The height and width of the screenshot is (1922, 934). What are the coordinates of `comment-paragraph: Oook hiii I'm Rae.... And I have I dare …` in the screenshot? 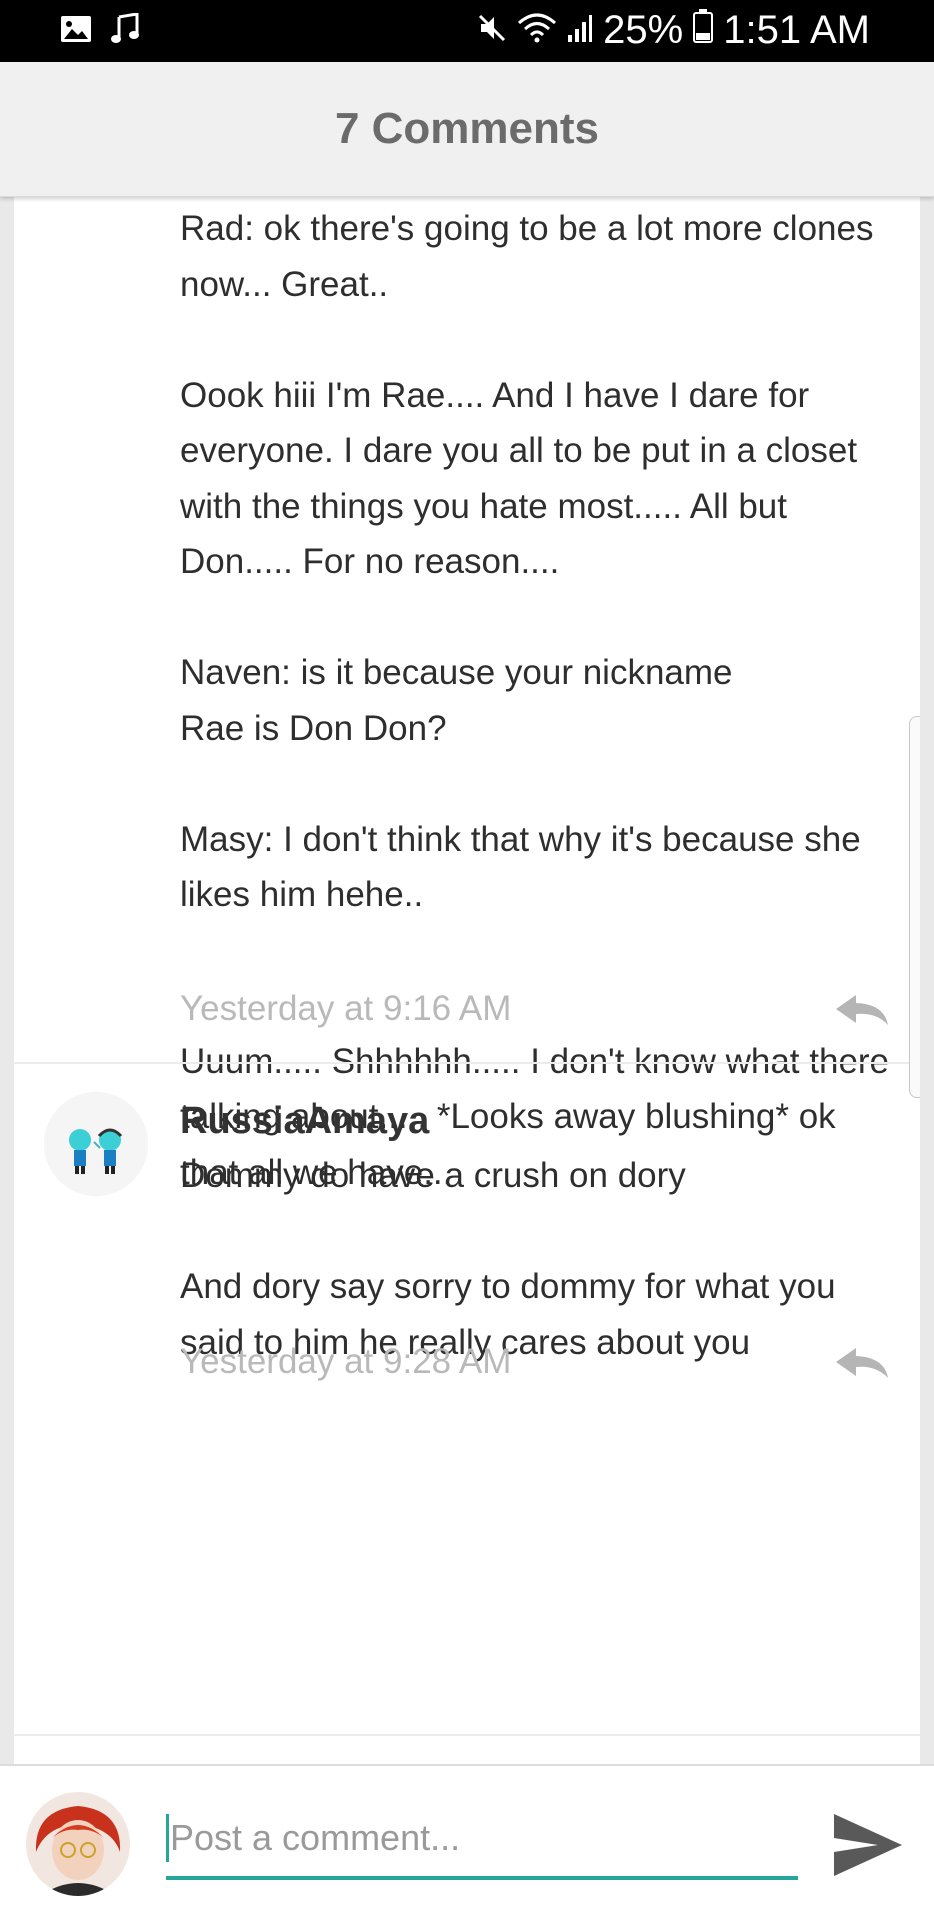 It's located at (519, 478).